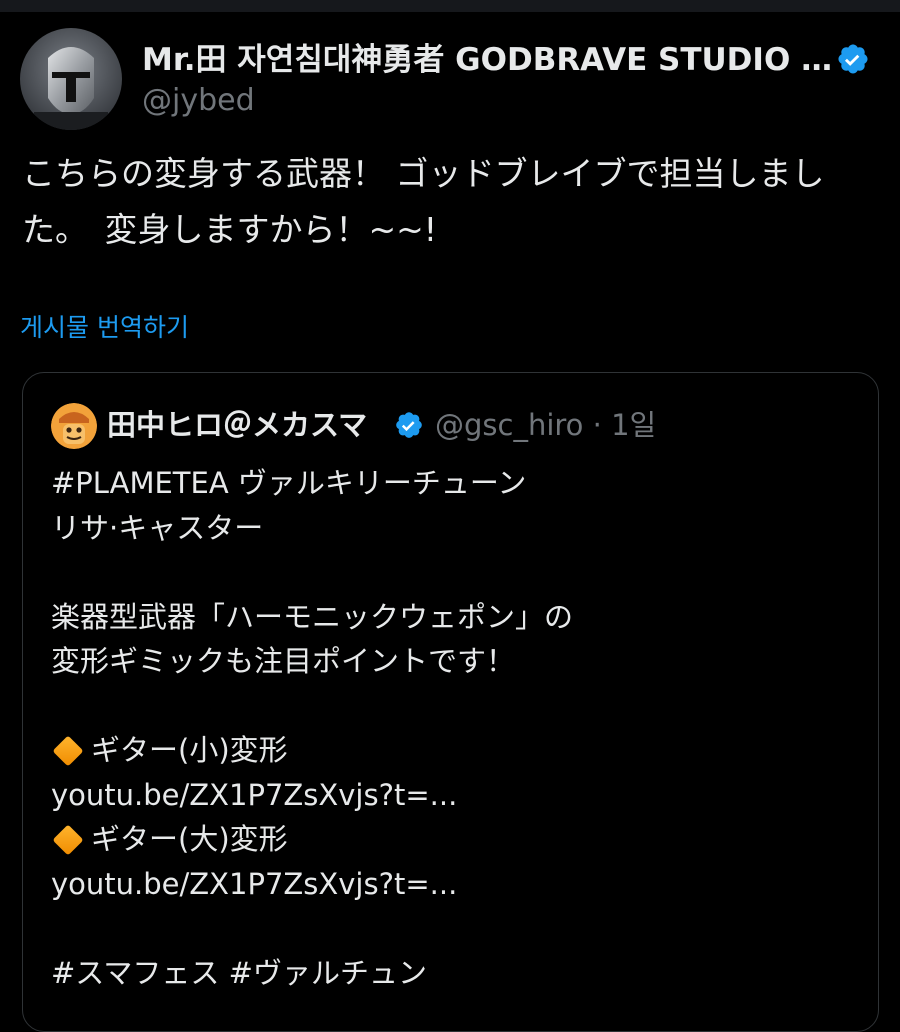 This screenshot has height=1032, width=900. I want to click on quoted-bullet-line: ギター(小)変形, so click(451, 750).